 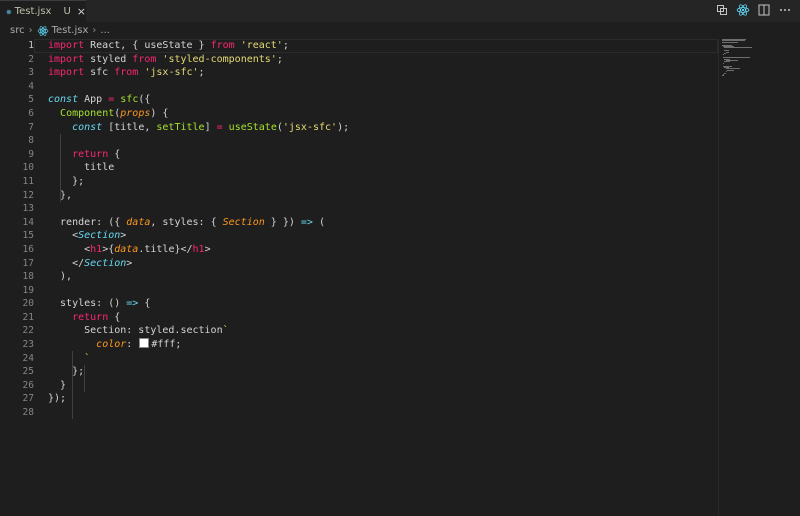 I want to click on color-swatch, so click(x=144, y=343).